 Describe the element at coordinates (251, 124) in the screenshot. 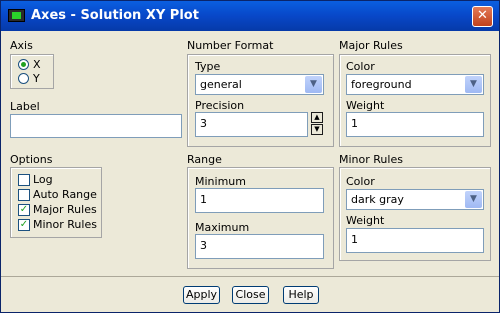

I see `precision-input: 3` at that location.